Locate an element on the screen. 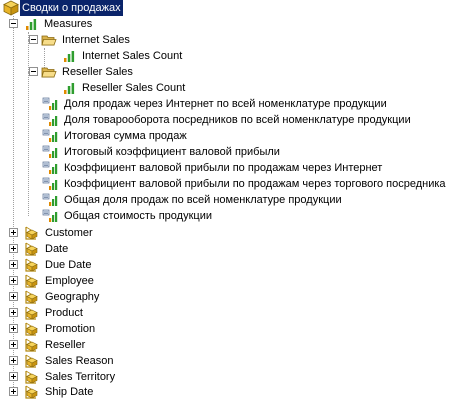  dimension-label: Product is located at coordinates (64, 313).